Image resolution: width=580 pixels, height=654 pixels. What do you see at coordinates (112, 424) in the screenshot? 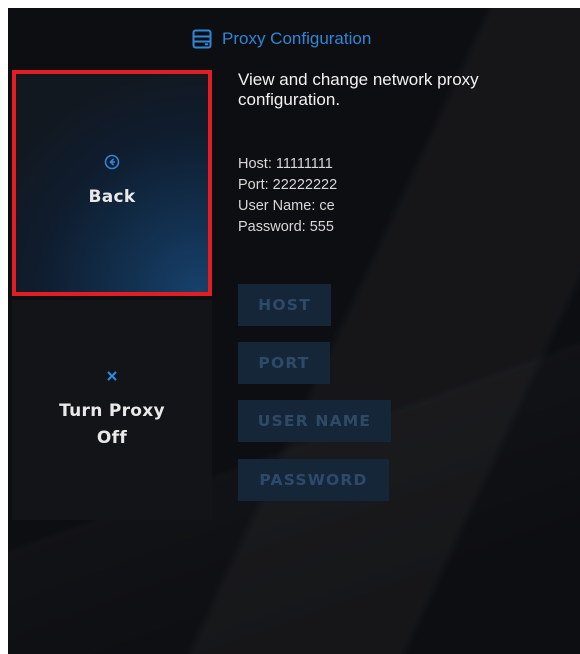
I see `turn-proxy-off-label: Turn Proxy Off` at bounding box center [112, 424].